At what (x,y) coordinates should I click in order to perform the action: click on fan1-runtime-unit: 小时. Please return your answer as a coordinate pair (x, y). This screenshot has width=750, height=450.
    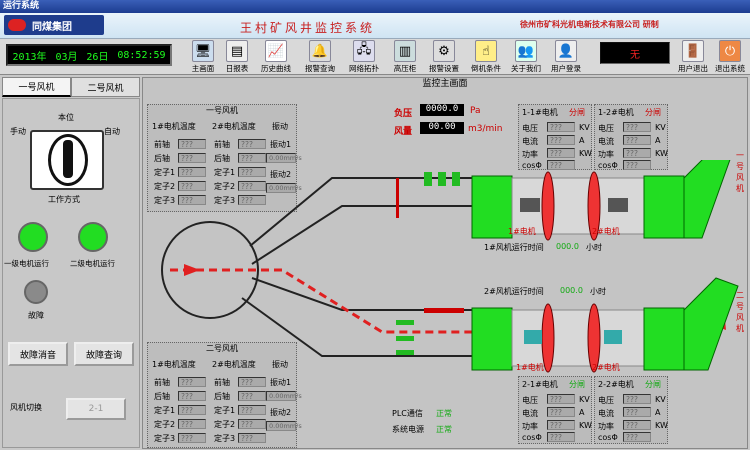
    Looking at the image, I should click on (594, 247).